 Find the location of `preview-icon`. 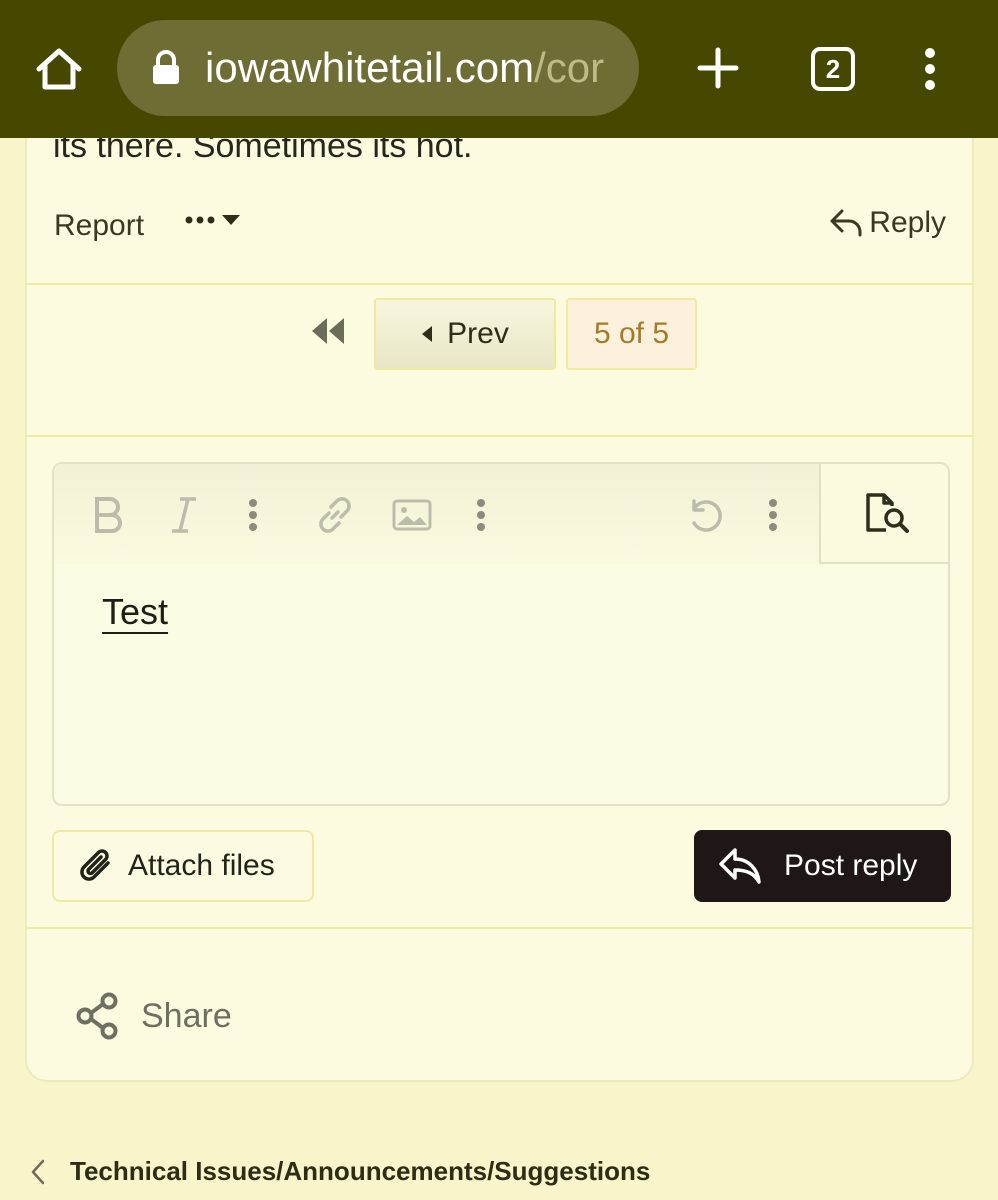

preview-icon is located at coordinates (887, 513).